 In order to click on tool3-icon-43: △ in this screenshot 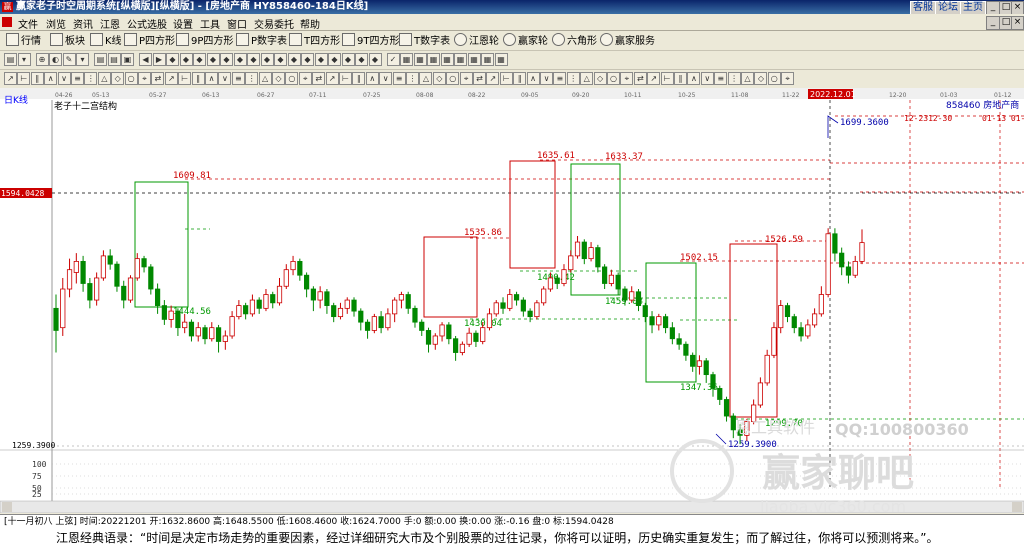, I will do `click(587, 78)`.